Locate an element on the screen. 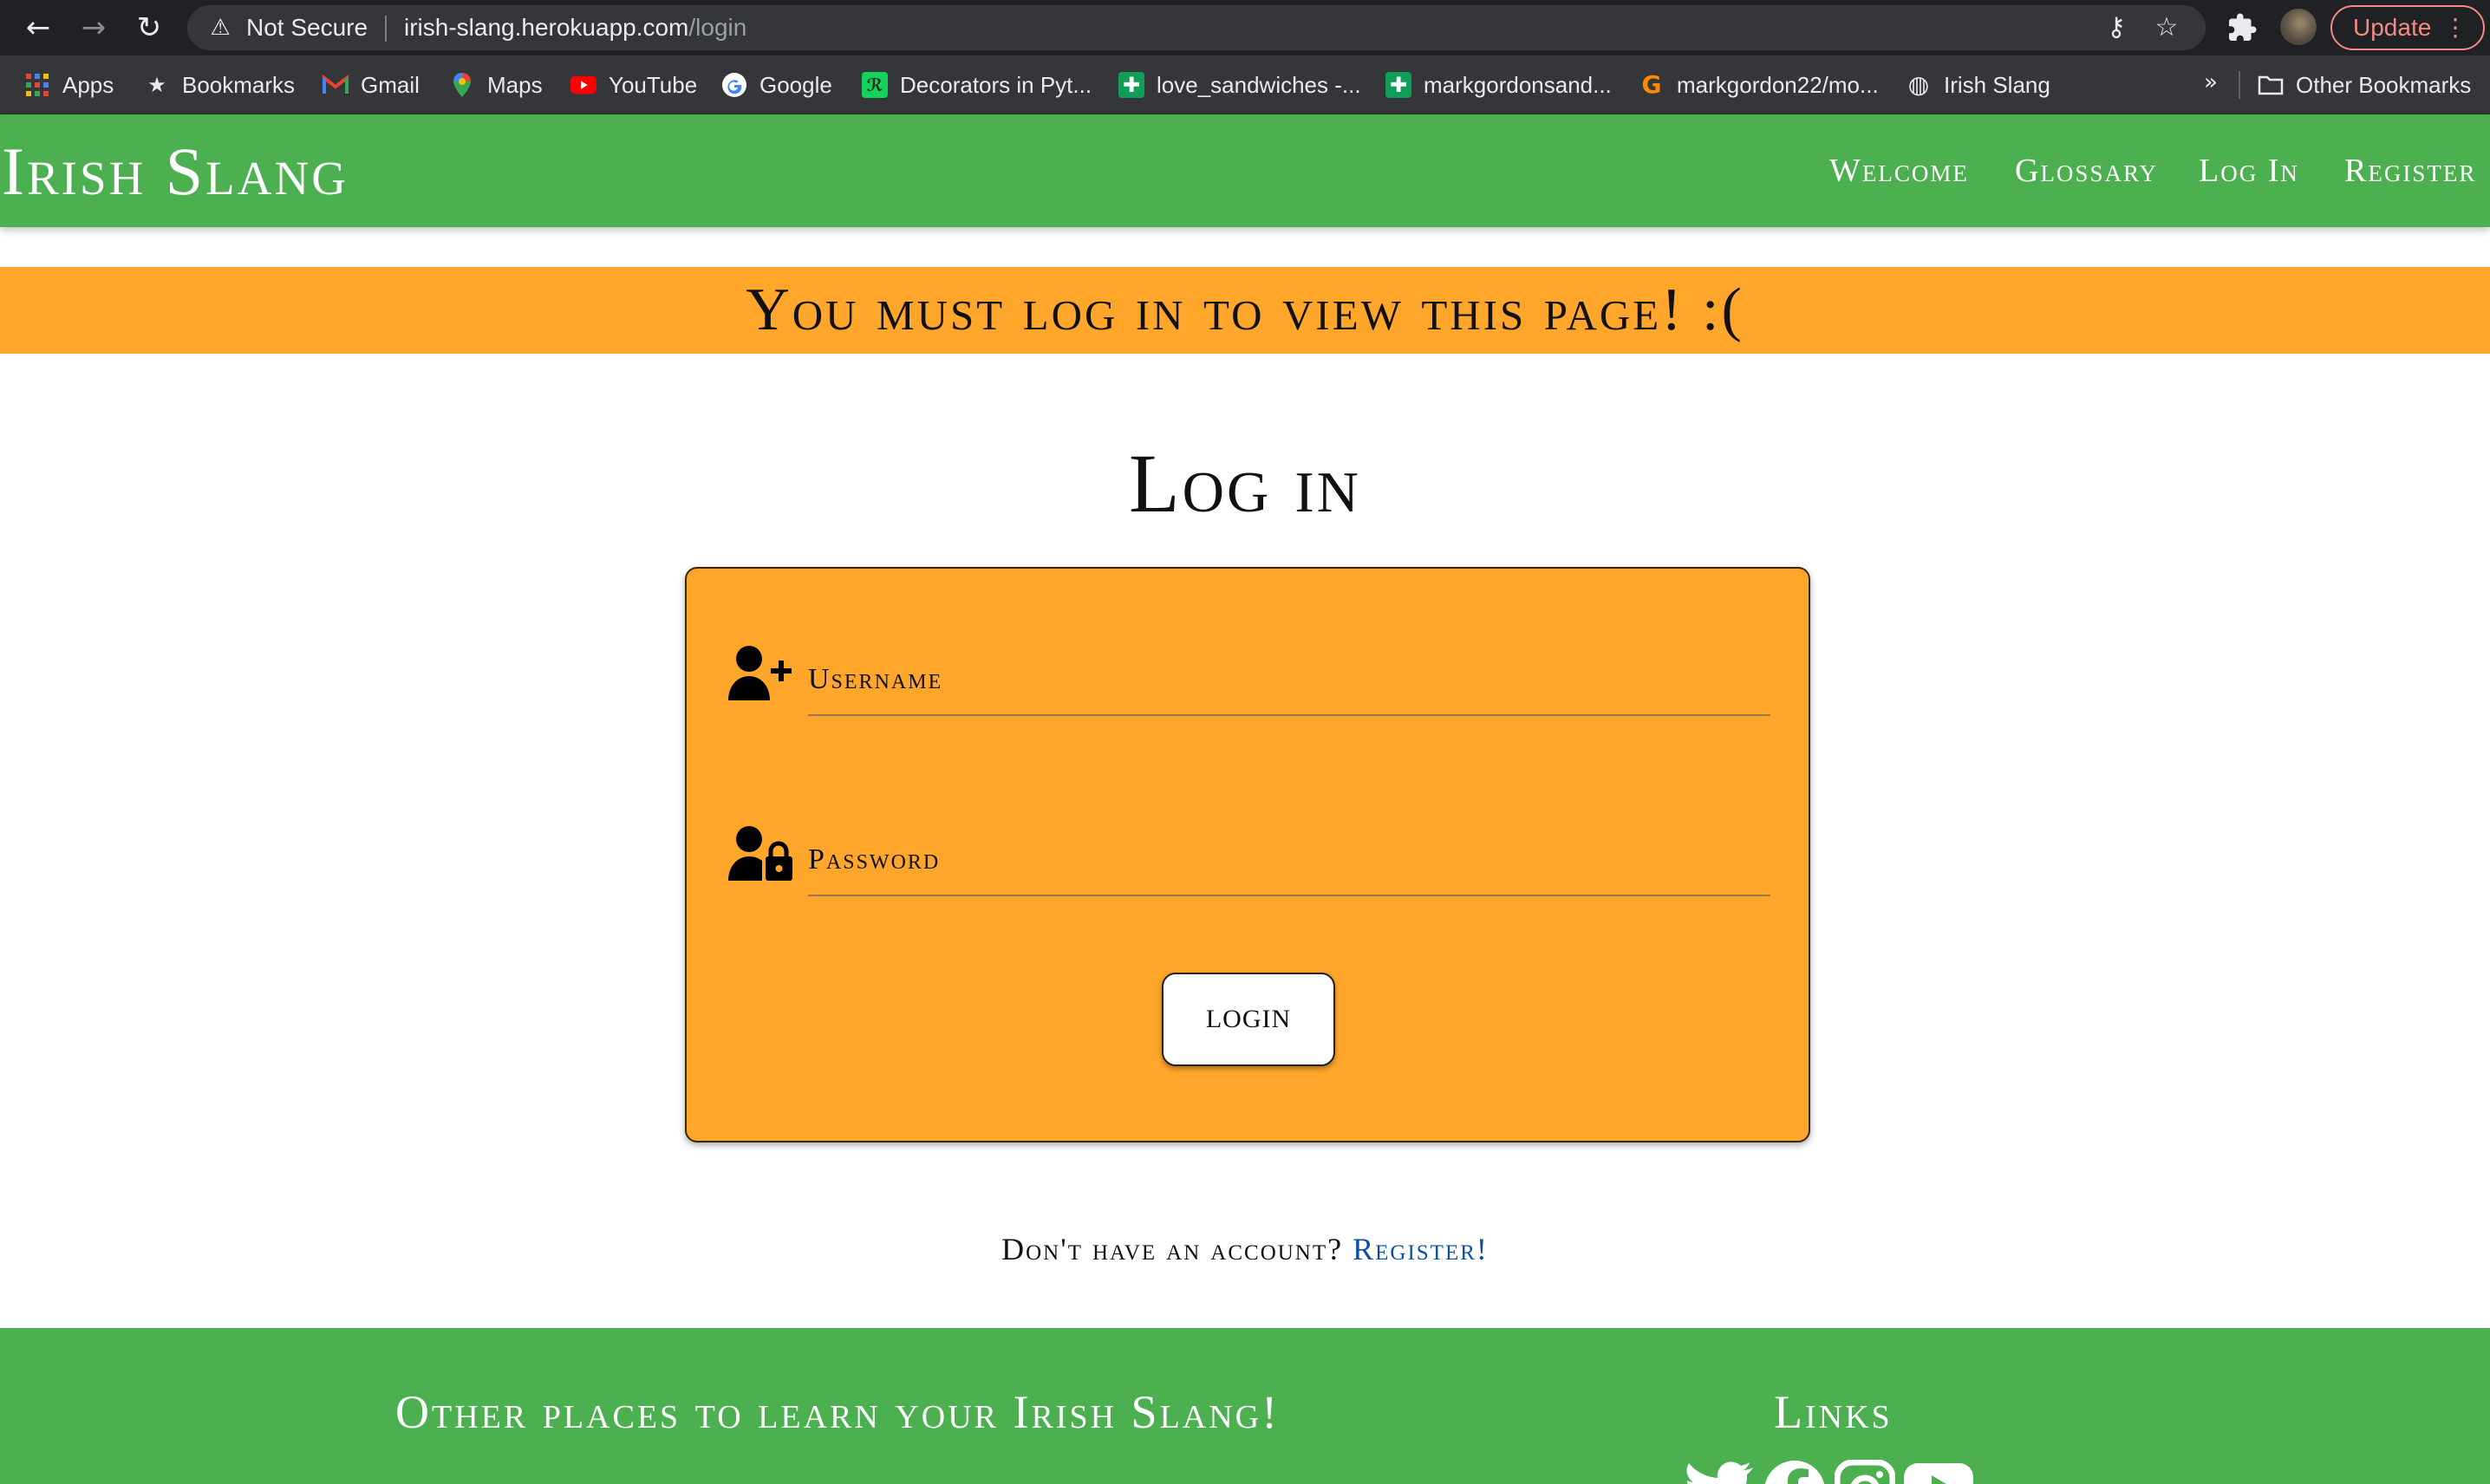  more-bookmarks-chevron-icon: » is located at coordinates (2211, 82).